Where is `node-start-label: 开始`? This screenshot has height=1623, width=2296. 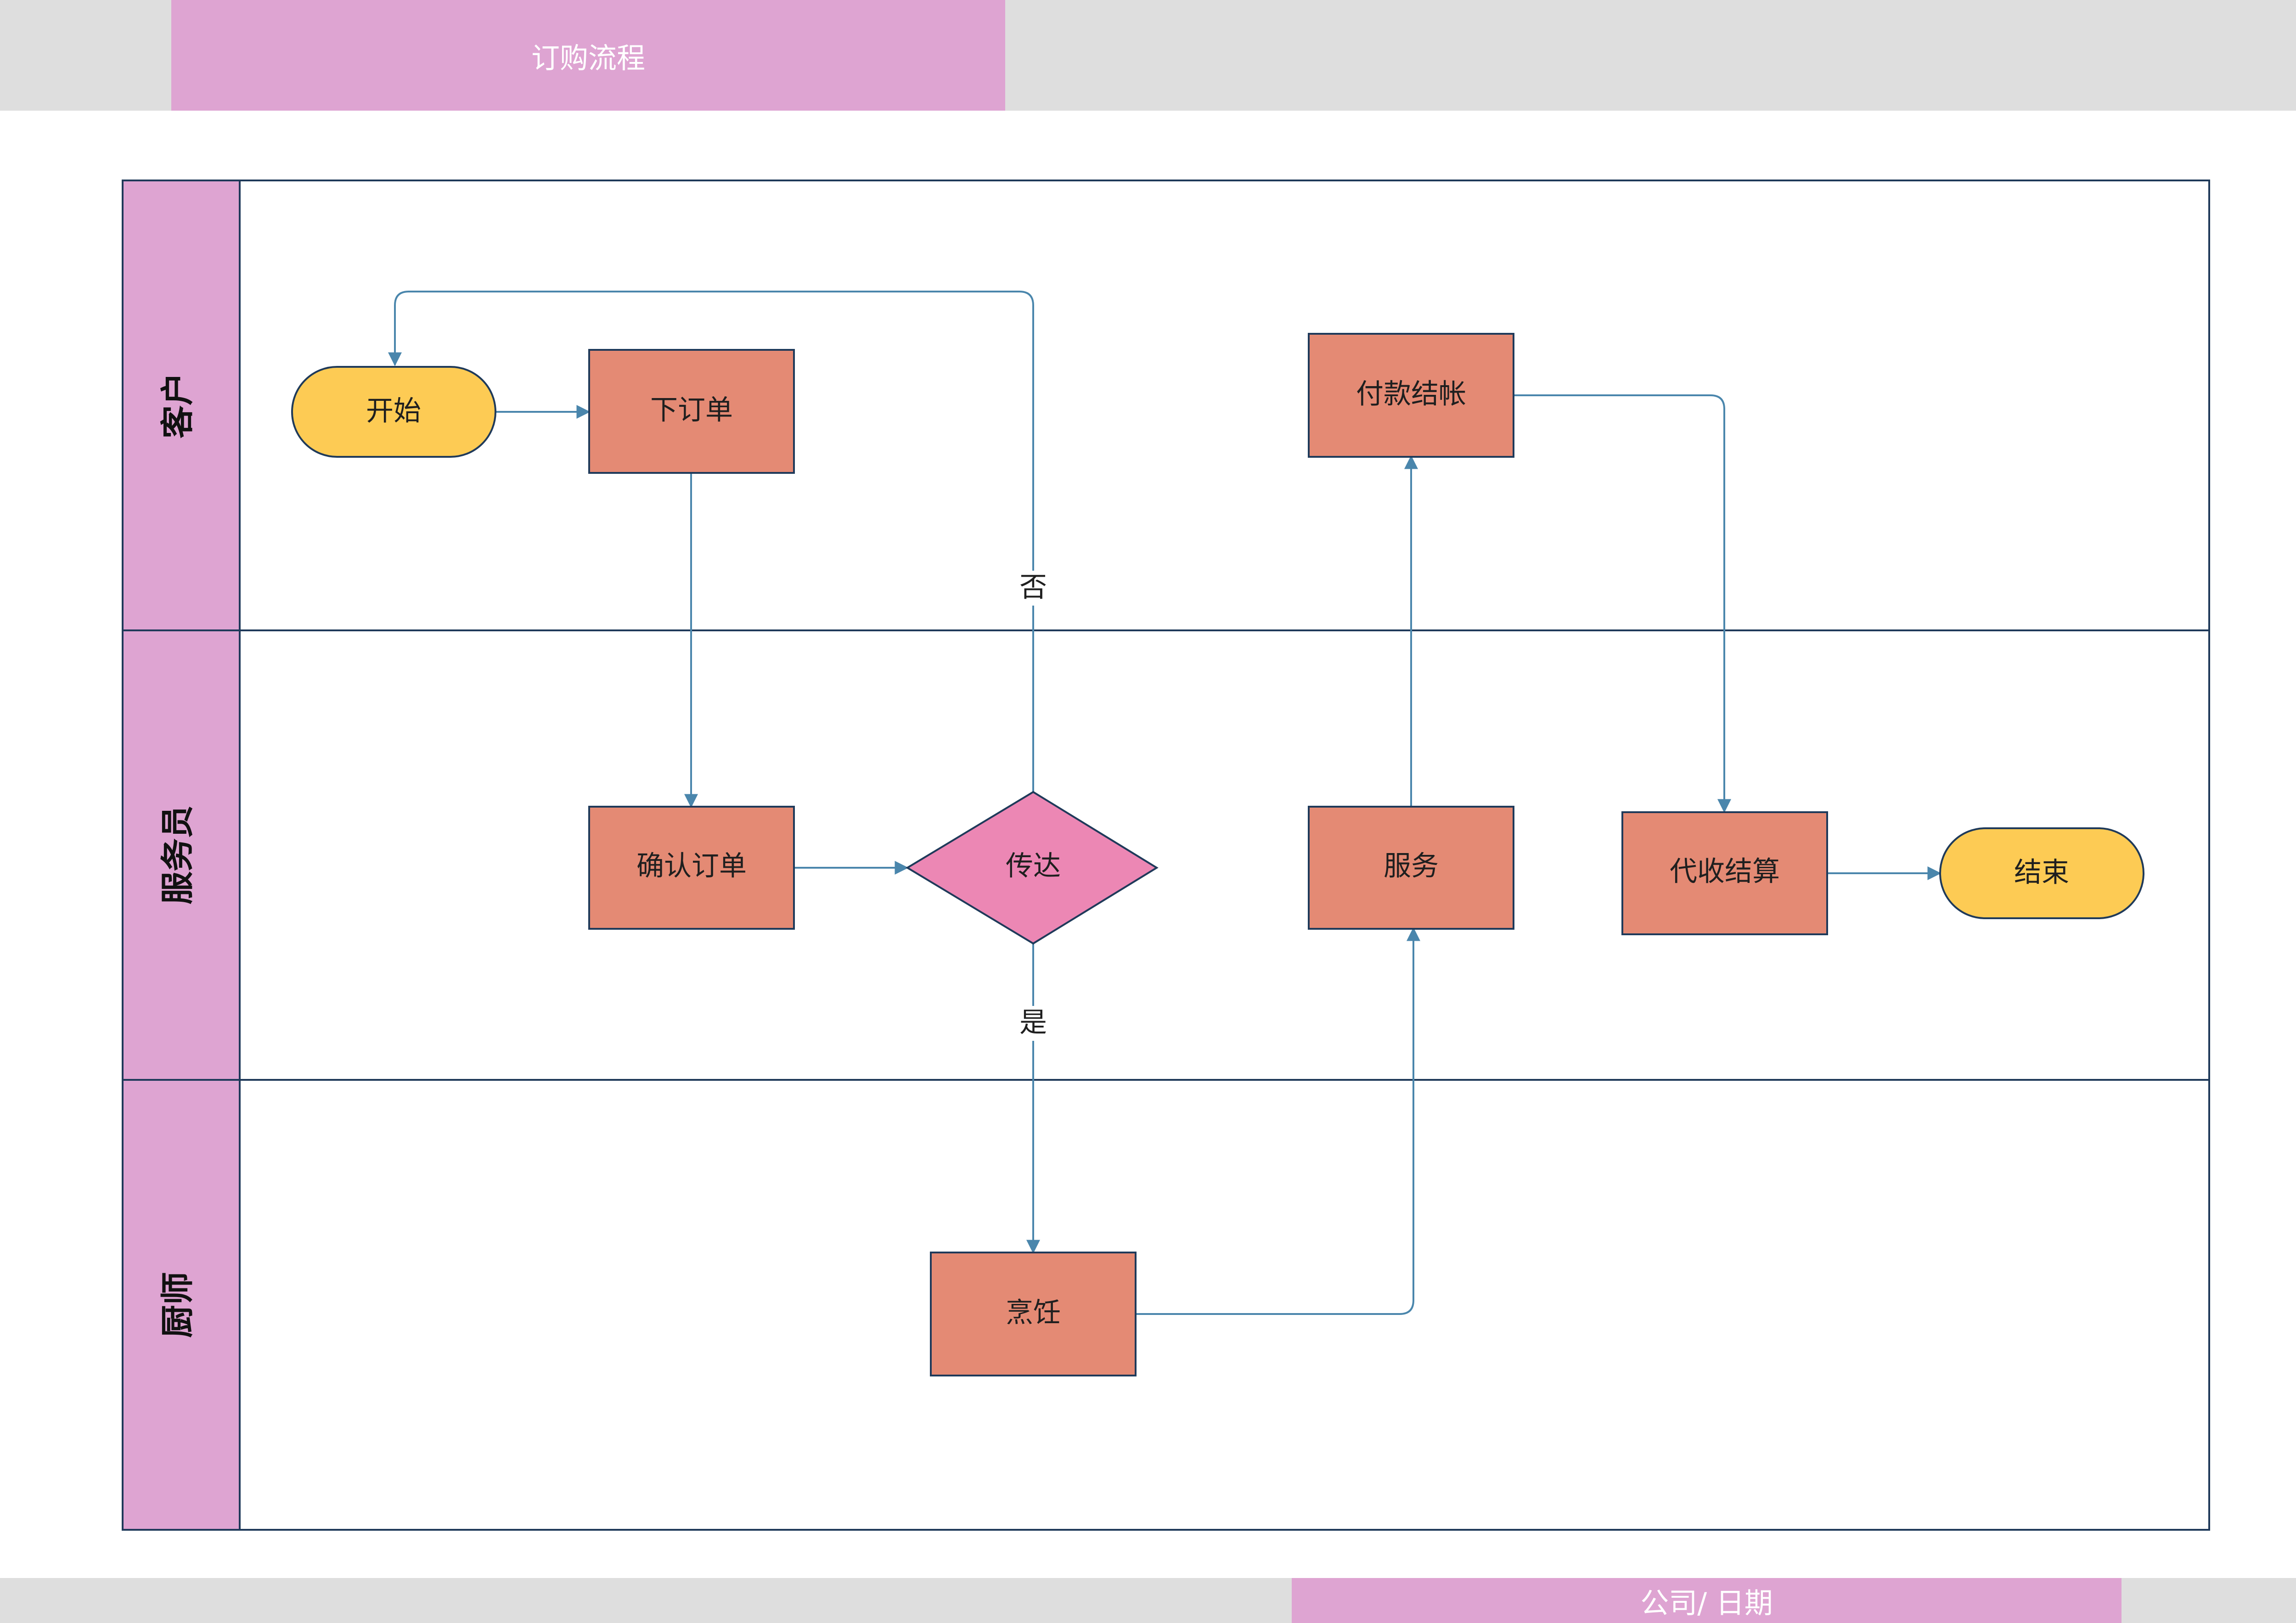 node-start-label: 开始 is located at coordinates (393, 411).